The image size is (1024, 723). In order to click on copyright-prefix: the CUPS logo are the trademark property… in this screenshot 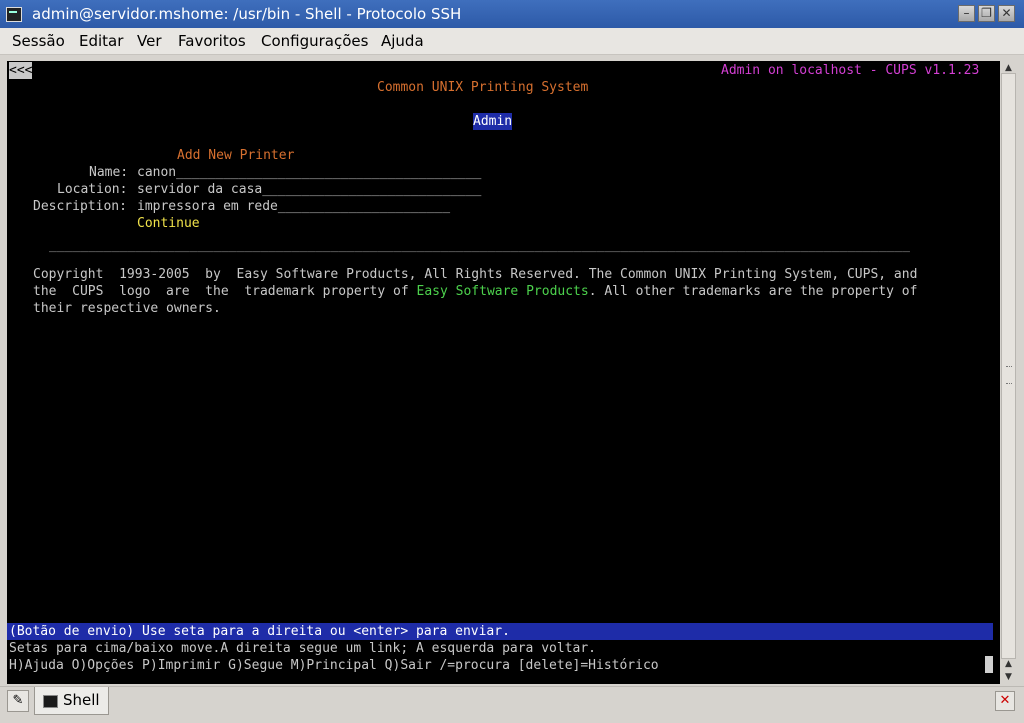, I will do `click(225, 291)`.